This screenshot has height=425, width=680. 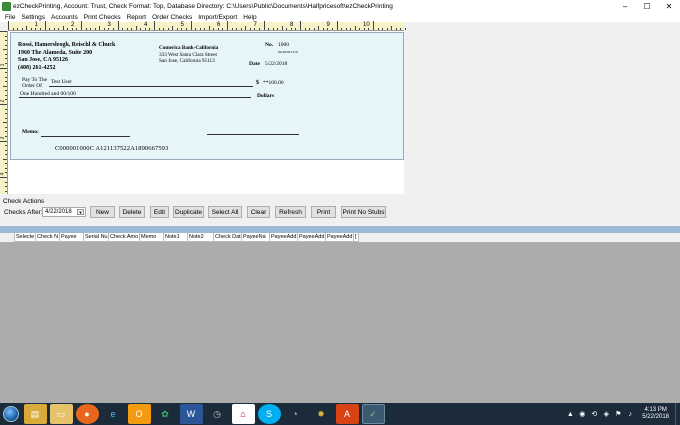 What do you see at coordinates (67, 45) in the screenshot?
I see `company-name: Rossi, Hamersleogh, Reischl & Chuck` at bounding box center [67, 45].